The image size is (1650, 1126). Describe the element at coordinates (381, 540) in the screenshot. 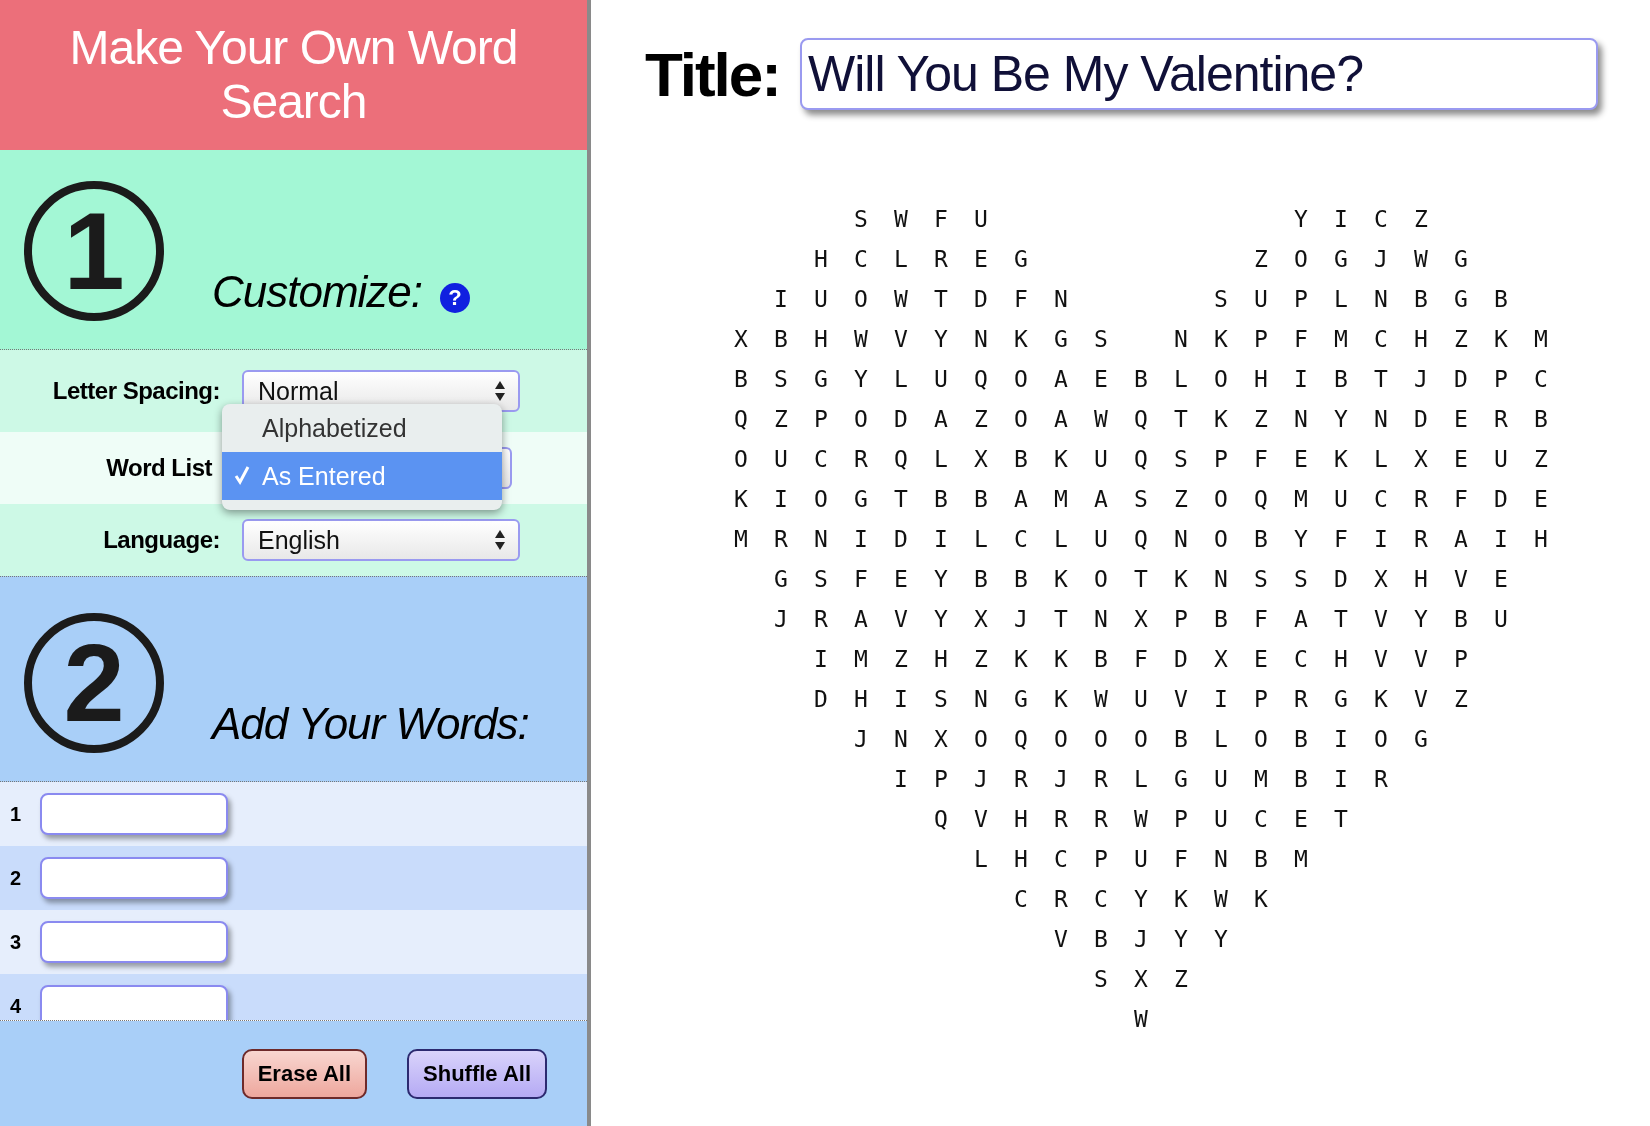

I see `dropdown: English` at that location.